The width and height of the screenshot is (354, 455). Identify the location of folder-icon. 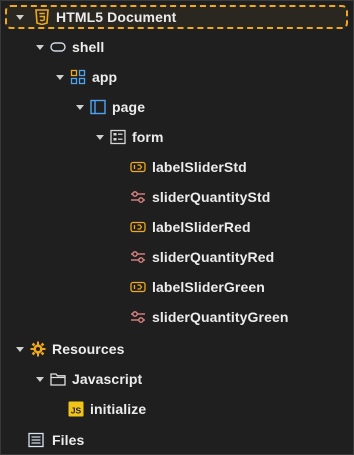
(58, 379).